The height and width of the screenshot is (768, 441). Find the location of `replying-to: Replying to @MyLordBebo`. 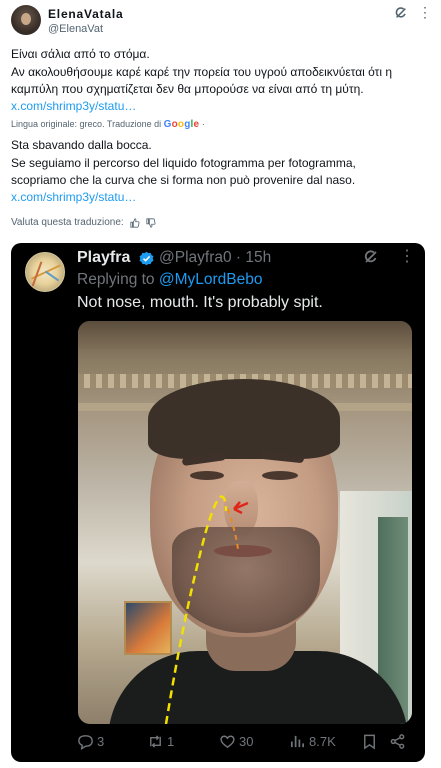

replying-to: Replying to @MyLordBebo is located at coordinates (169, 280).